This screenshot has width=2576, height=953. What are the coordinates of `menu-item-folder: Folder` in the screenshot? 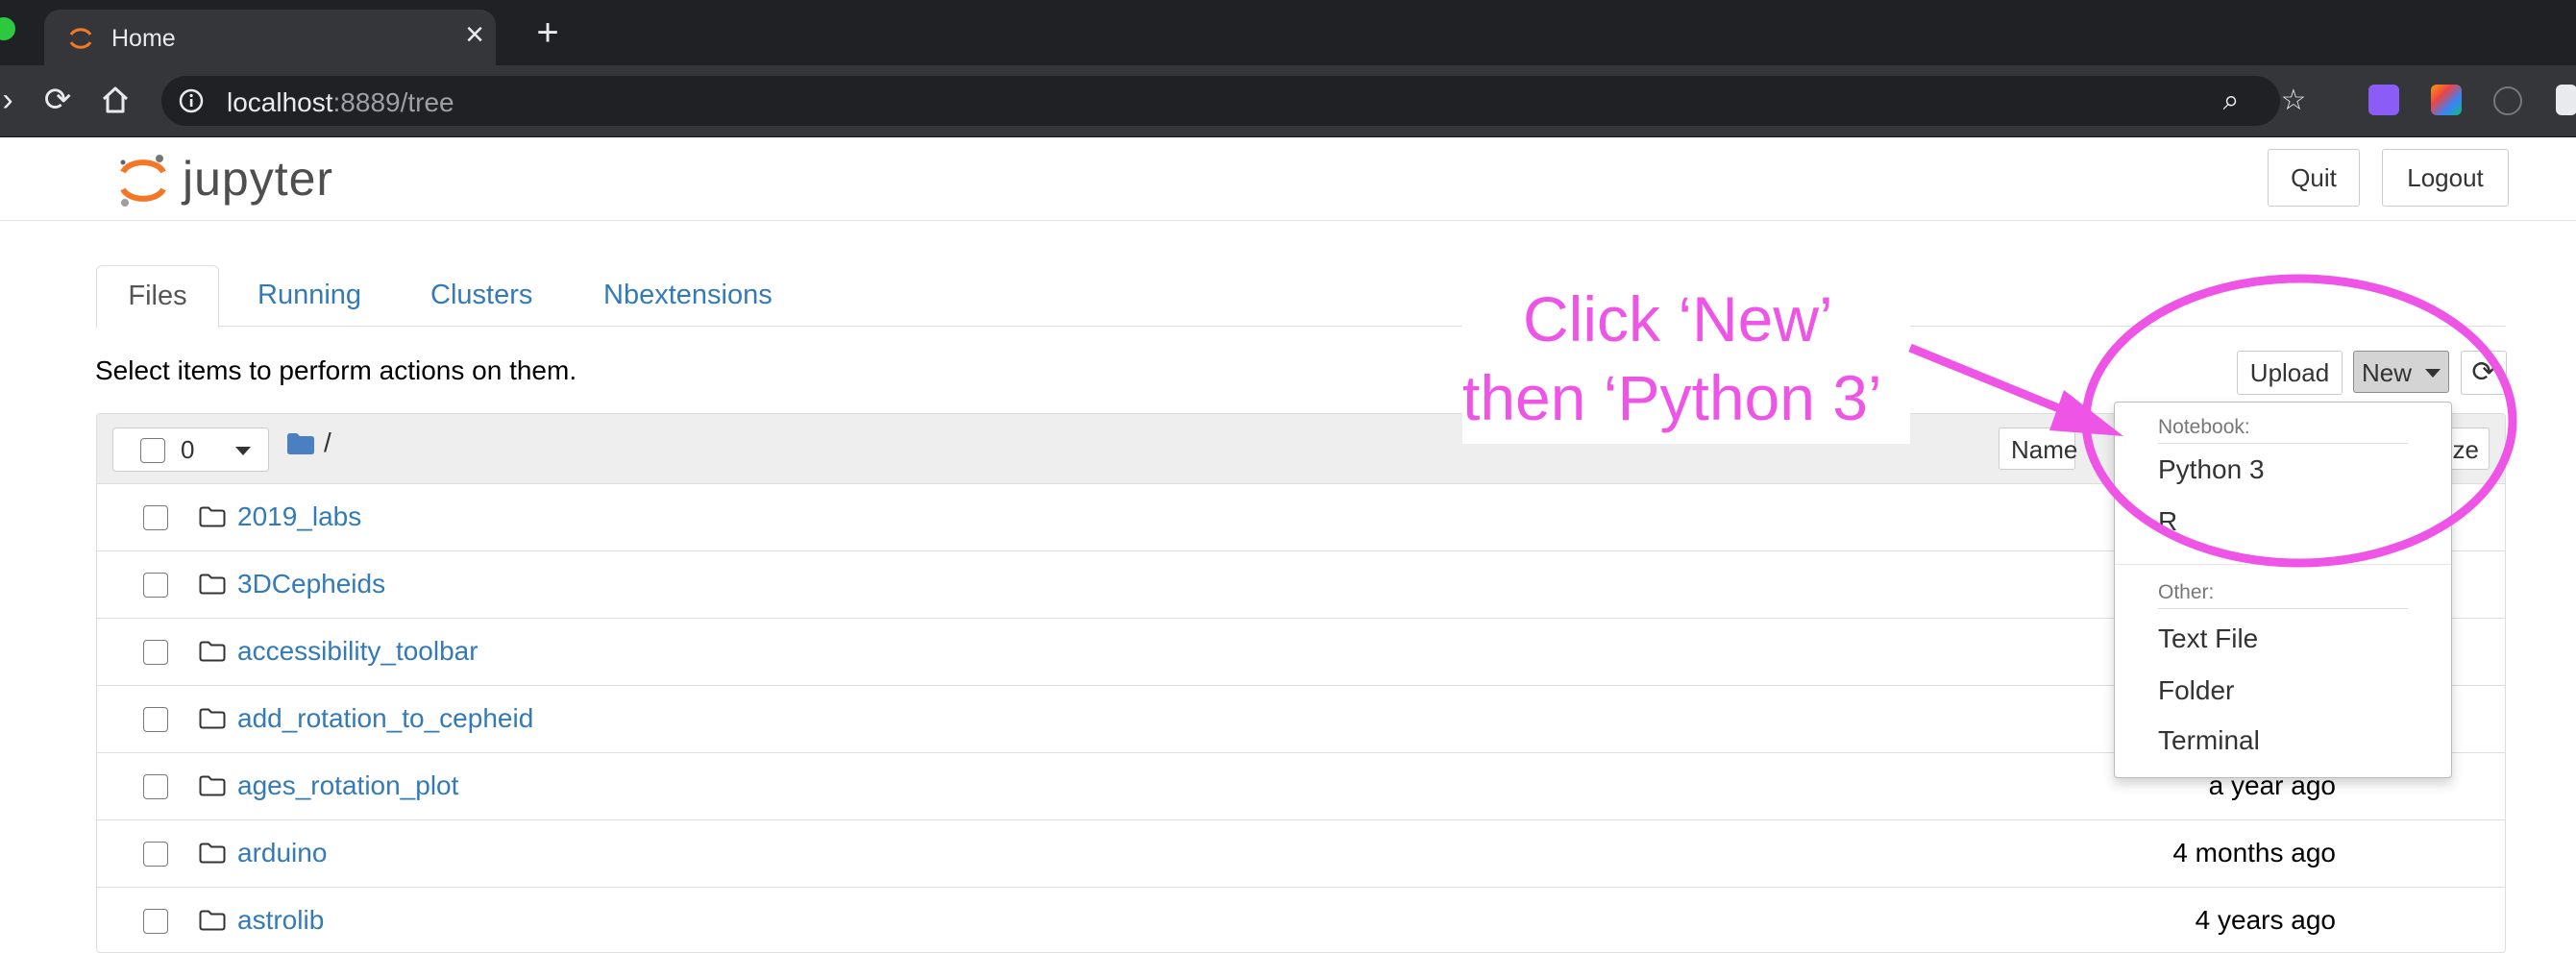 It's located at (2196, 690).